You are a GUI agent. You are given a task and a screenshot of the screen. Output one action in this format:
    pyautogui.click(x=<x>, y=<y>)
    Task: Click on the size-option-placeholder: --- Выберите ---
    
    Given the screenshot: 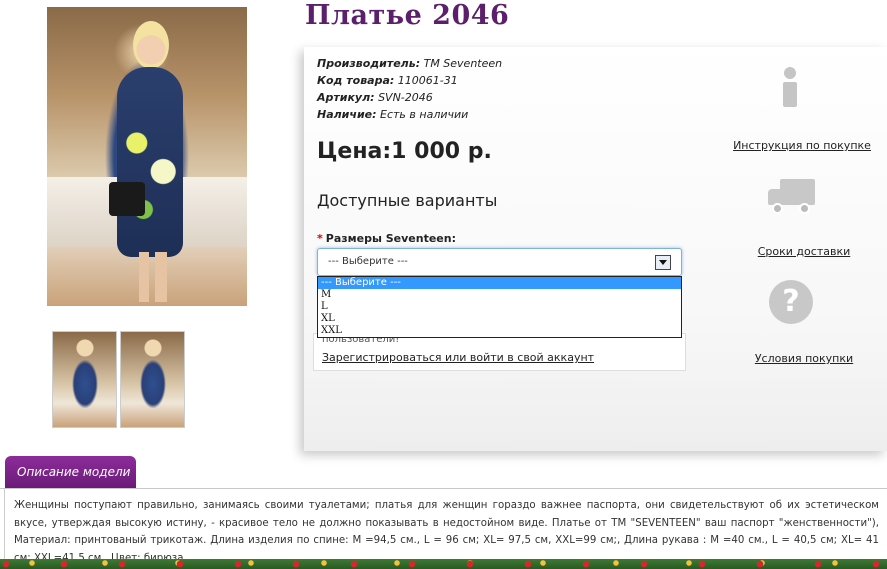 What is the action you would take?
    pyautogui.click(x=499, y=283)
    